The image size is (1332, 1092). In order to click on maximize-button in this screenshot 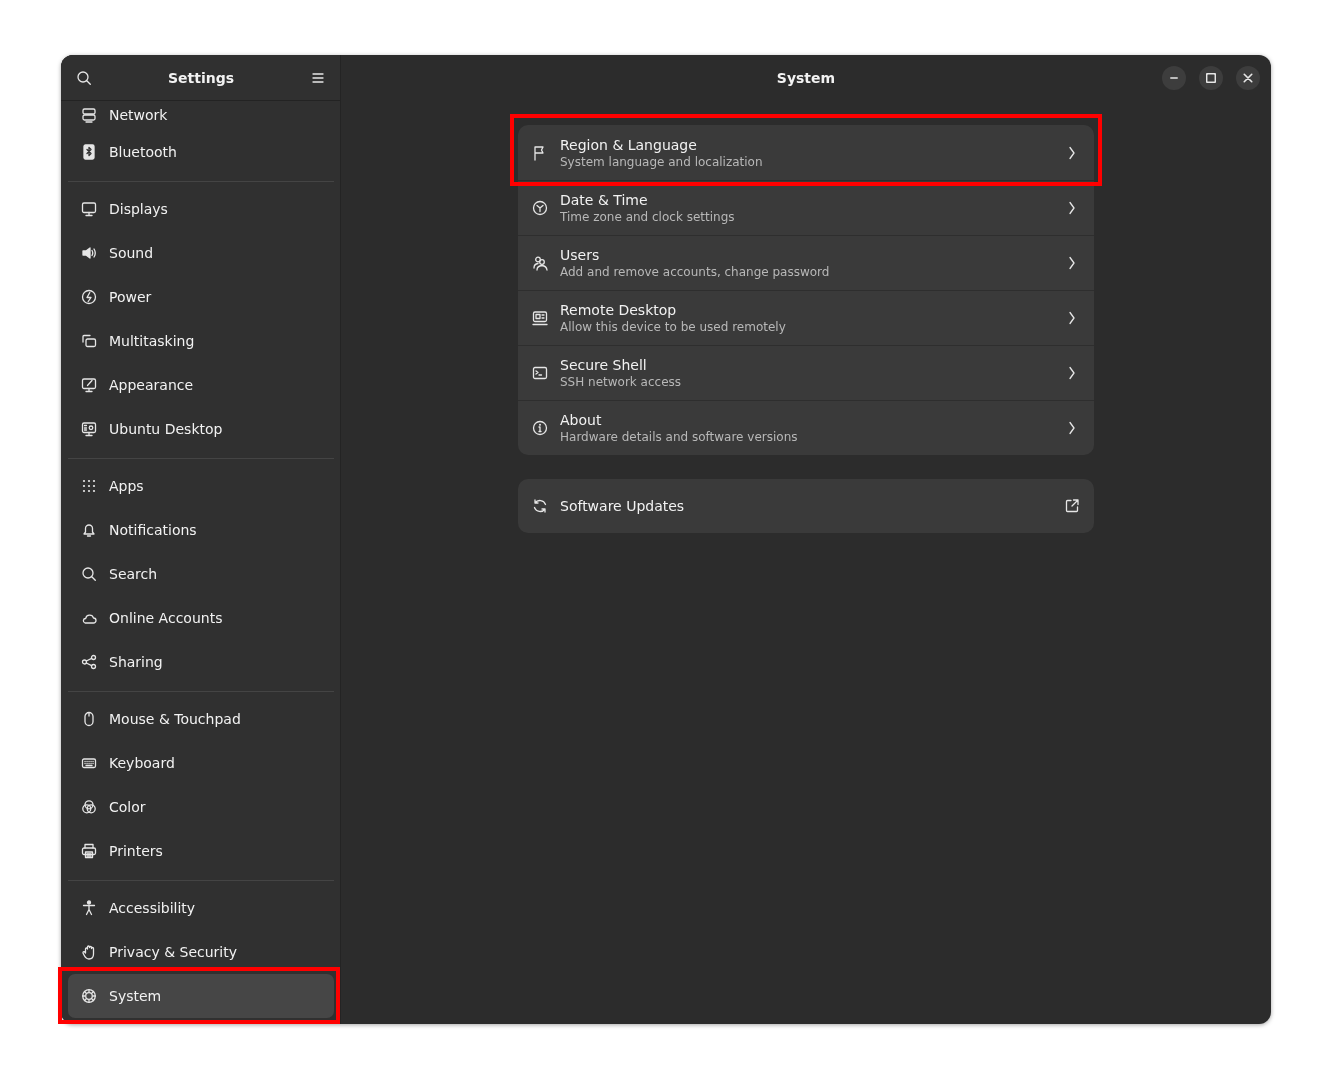, I will do `click(1211, 78)`.